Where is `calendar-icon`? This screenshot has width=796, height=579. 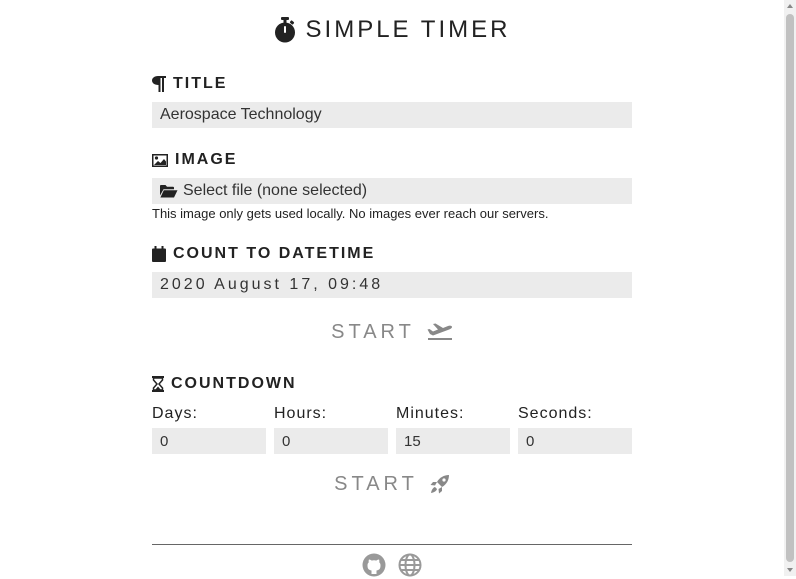 calendar-icon is located at coordinates (159, 254).